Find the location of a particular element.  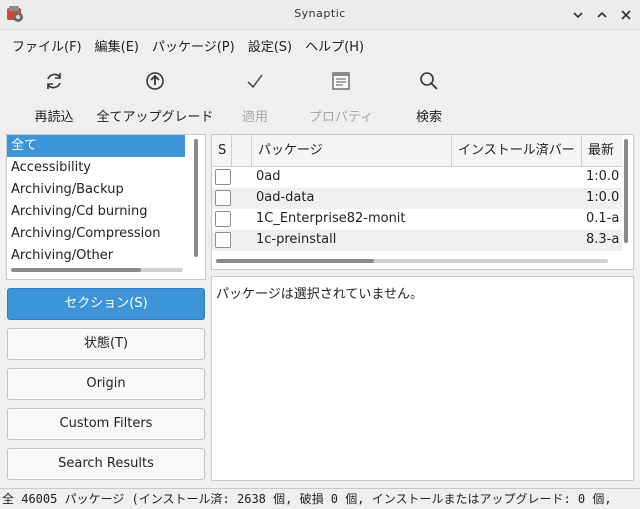

menu-settings: 設定(S) is located at coordinates (270, 44).